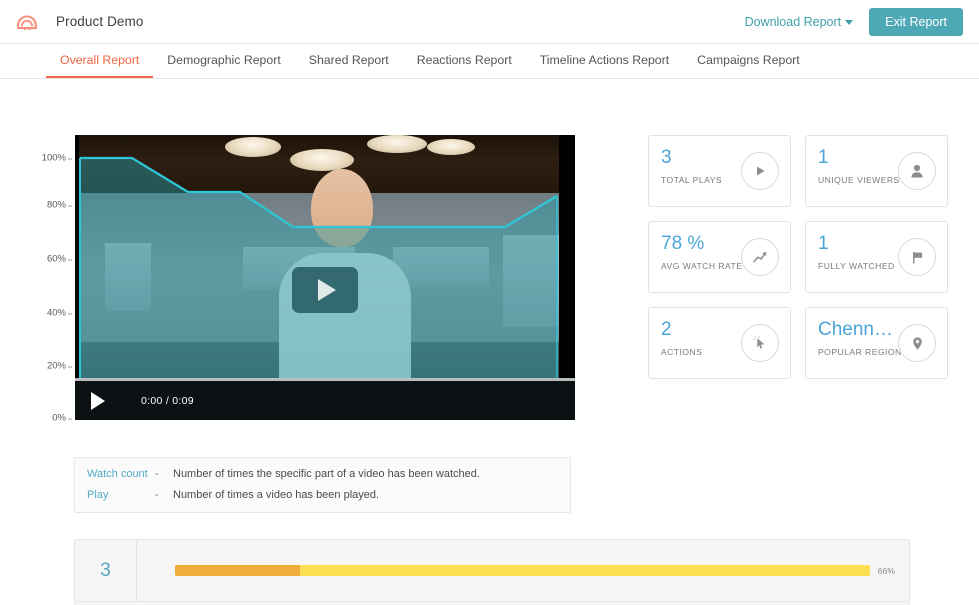 The image size is (979, 605). I want to click on tab-demographic-report: Demographic Report, so click(223, 61).